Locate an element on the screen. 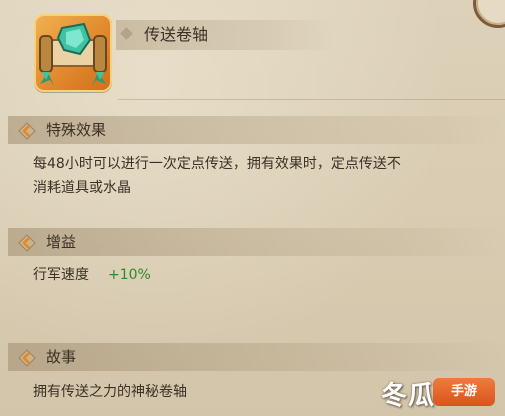 The width and height of the screenshot is (505, 416). item-title: 传送卷轴 is located at coordinates (176, 34).